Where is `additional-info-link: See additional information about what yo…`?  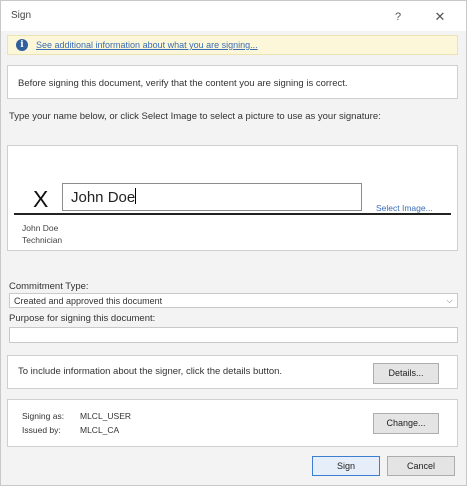
additional-info-link: See additional information about what yo… is located at coordinates (147, 45).